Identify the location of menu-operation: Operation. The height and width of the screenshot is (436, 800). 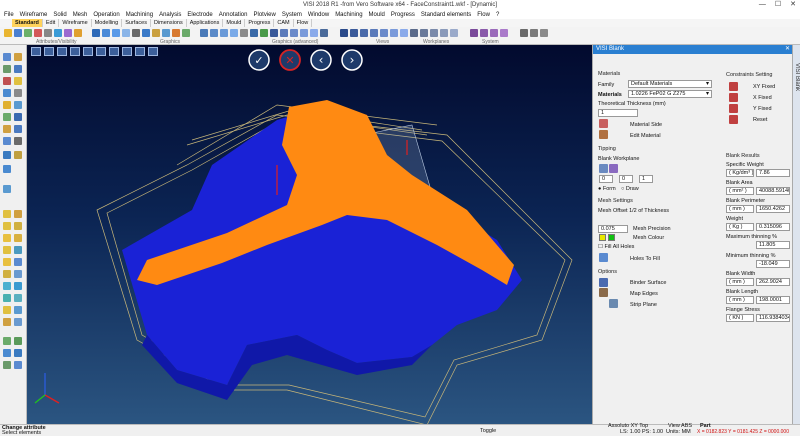
(106, 15).